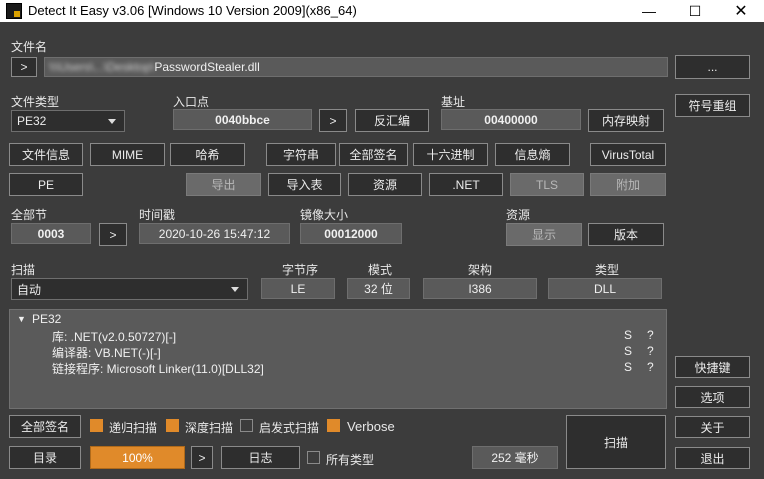 This screenshot has height=479, width=764. I want to click on tab-resources: 资源, so click(385, 184).